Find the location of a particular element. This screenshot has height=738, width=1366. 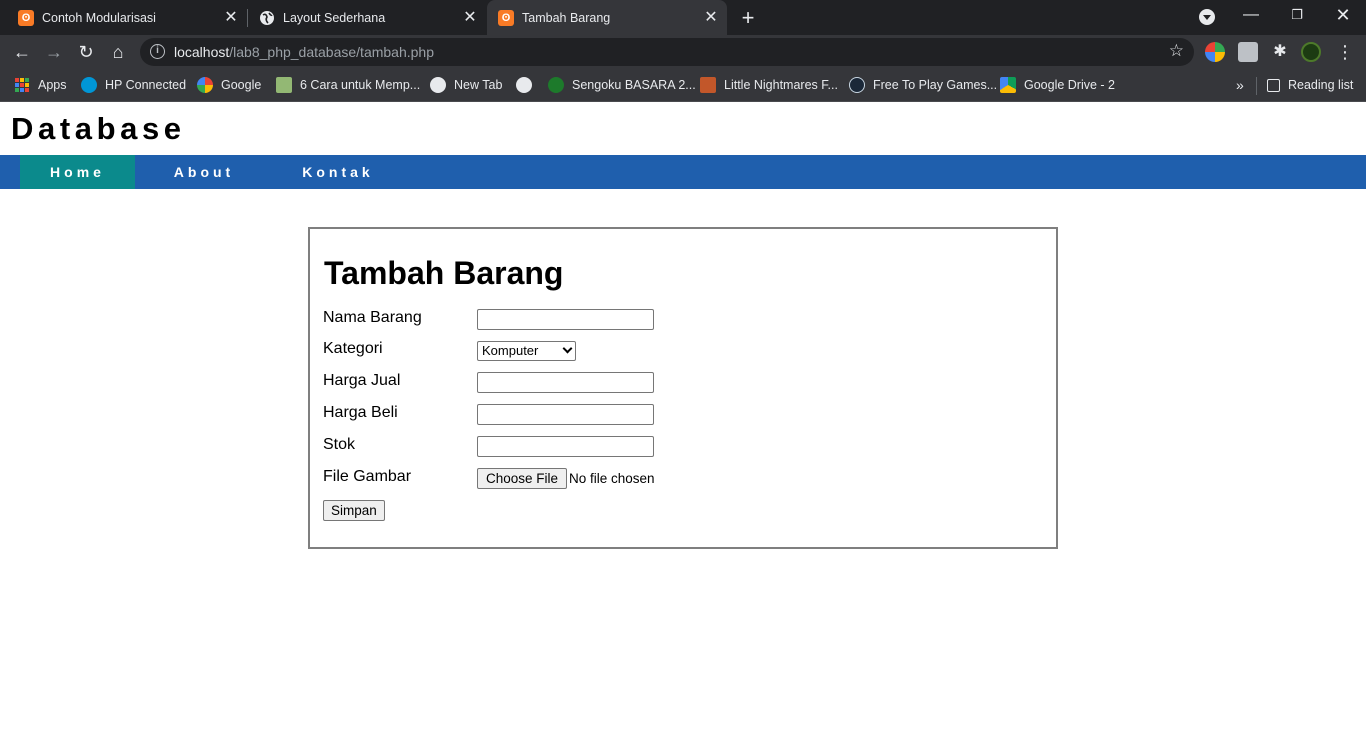

harga-jual-label: Harga Jual is located at coordinates (362, 380).